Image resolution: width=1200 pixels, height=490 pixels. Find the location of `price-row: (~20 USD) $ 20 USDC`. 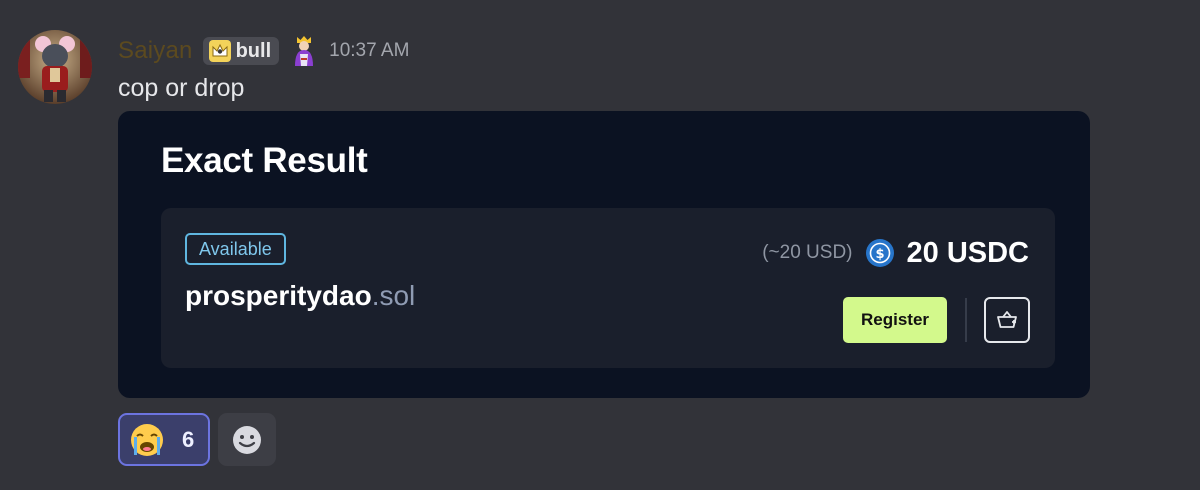

price-row: (~20 USD) $ 20 USDC is located at coordinates (895, 253).